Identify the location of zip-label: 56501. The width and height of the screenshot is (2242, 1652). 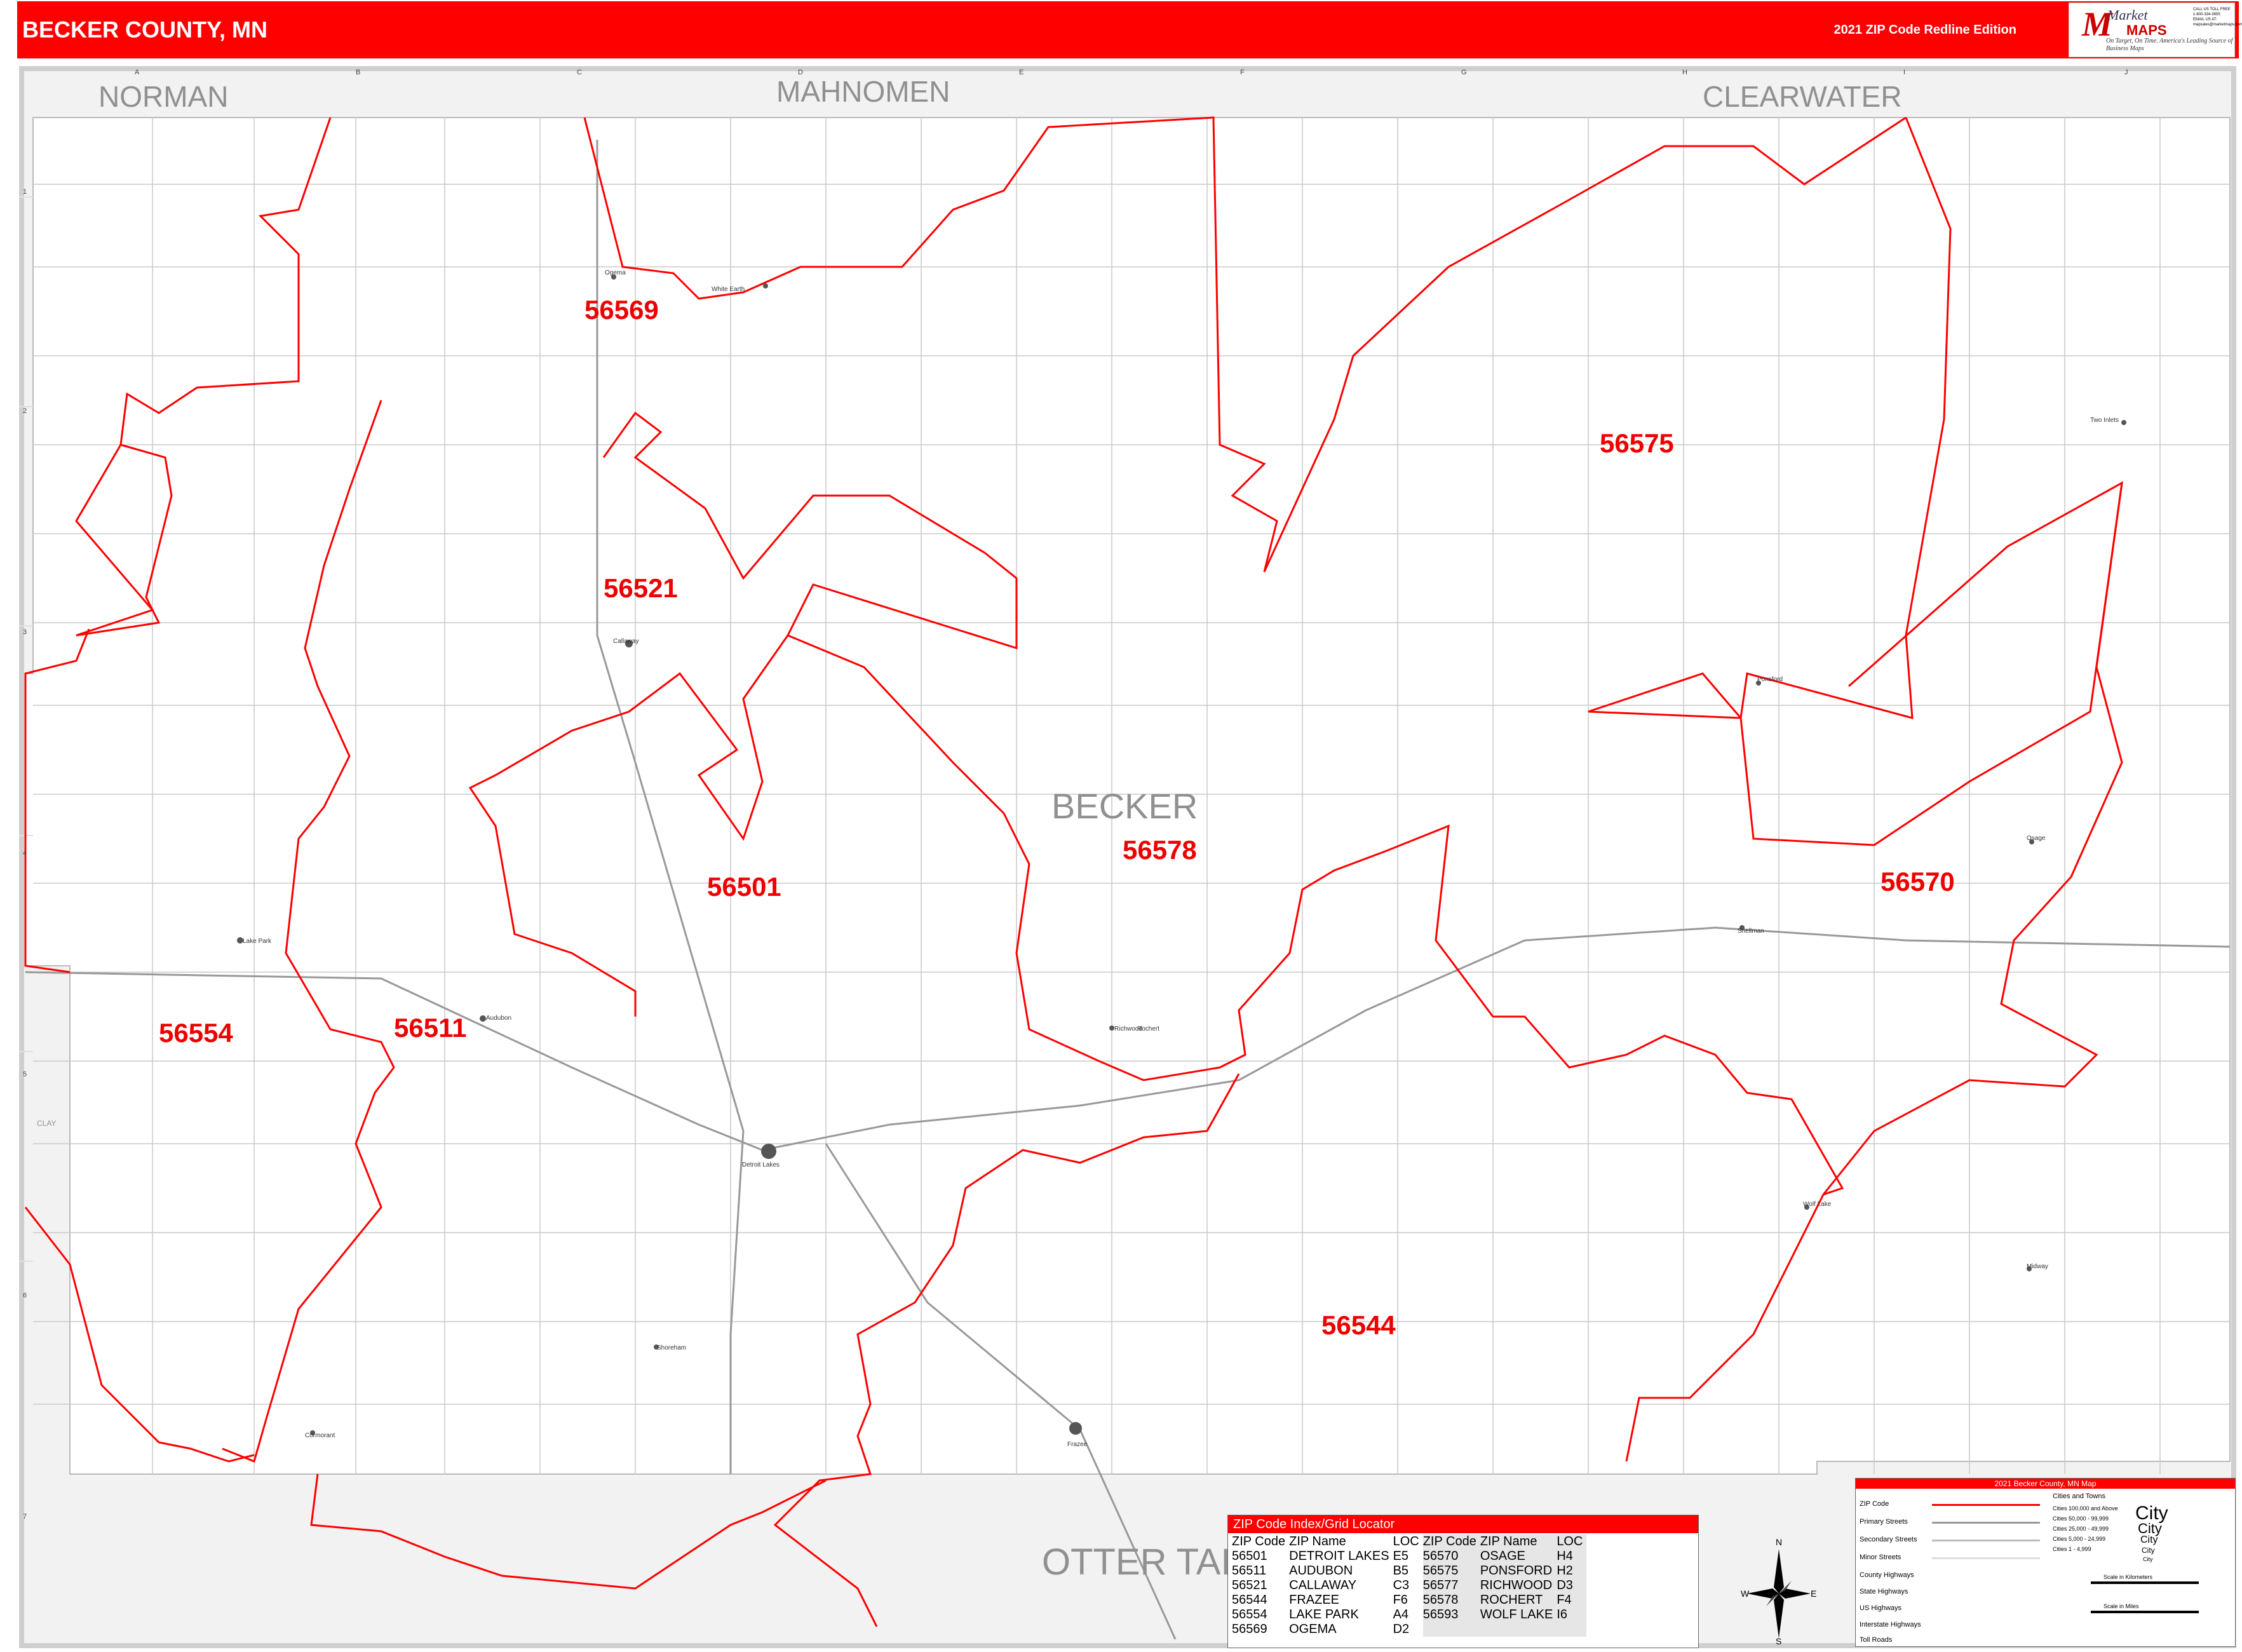
(744, 887).